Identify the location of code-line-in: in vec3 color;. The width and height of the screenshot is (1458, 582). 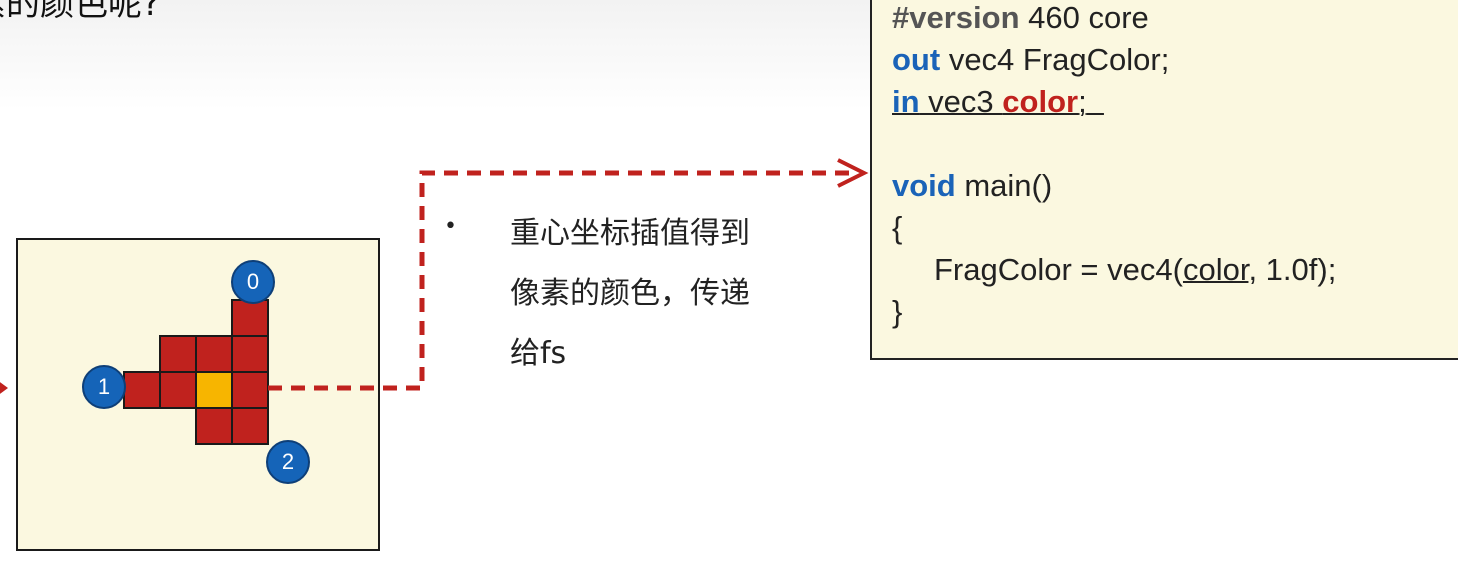
(989, 101).